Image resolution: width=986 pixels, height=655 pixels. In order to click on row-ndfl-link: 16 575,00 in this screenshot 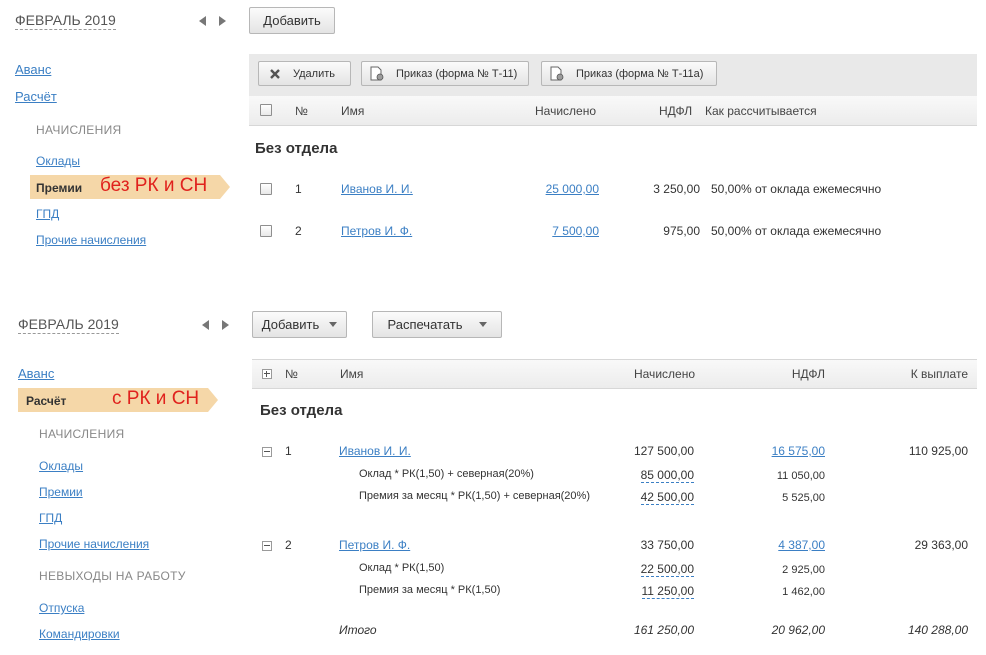, I will do `click(798, 451)`.